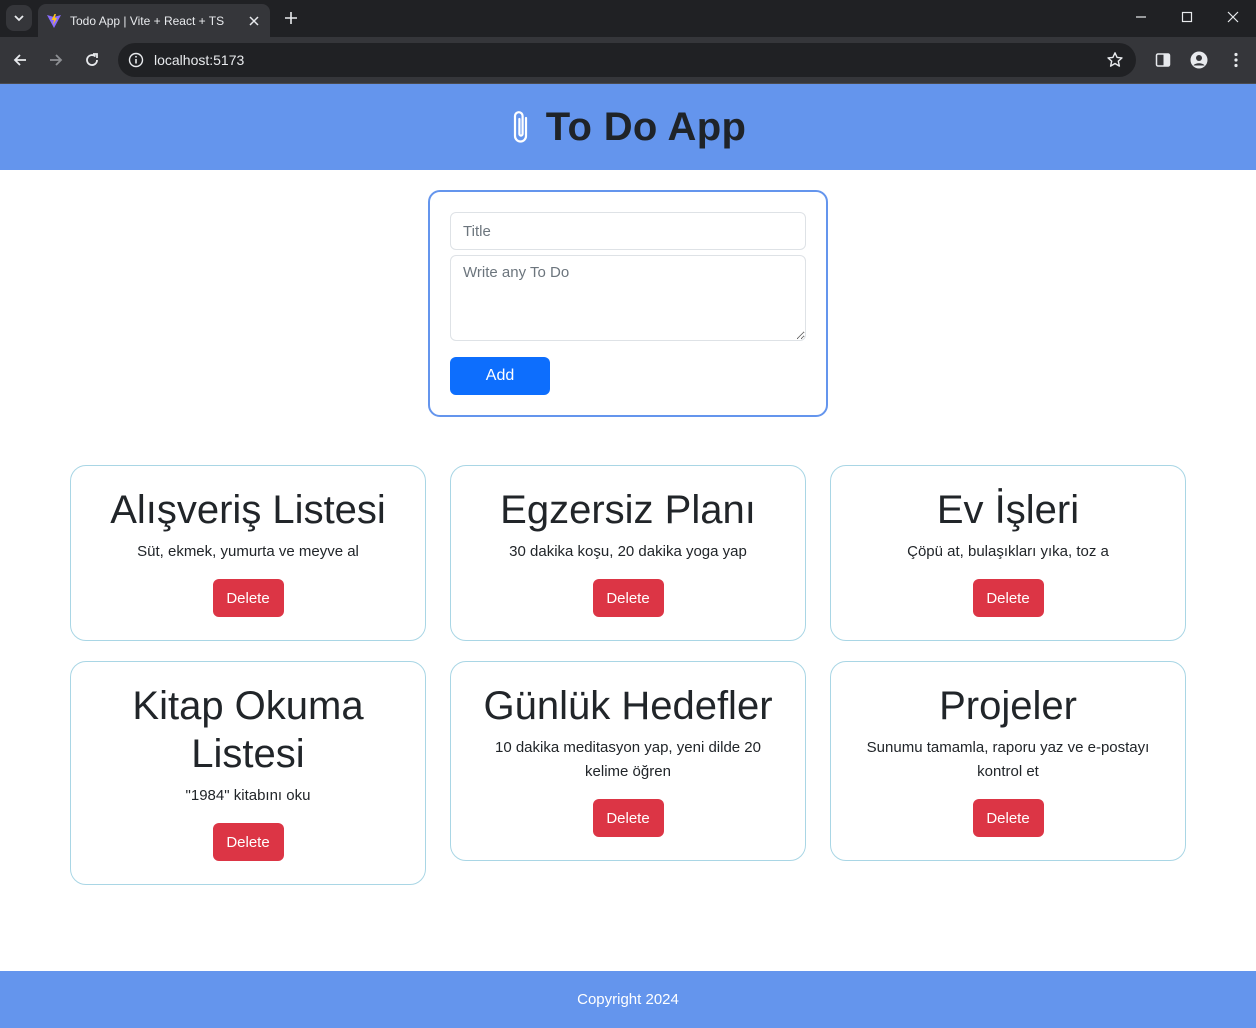  I want to click on app-footer: Copyright 2024, so click(628, 999).